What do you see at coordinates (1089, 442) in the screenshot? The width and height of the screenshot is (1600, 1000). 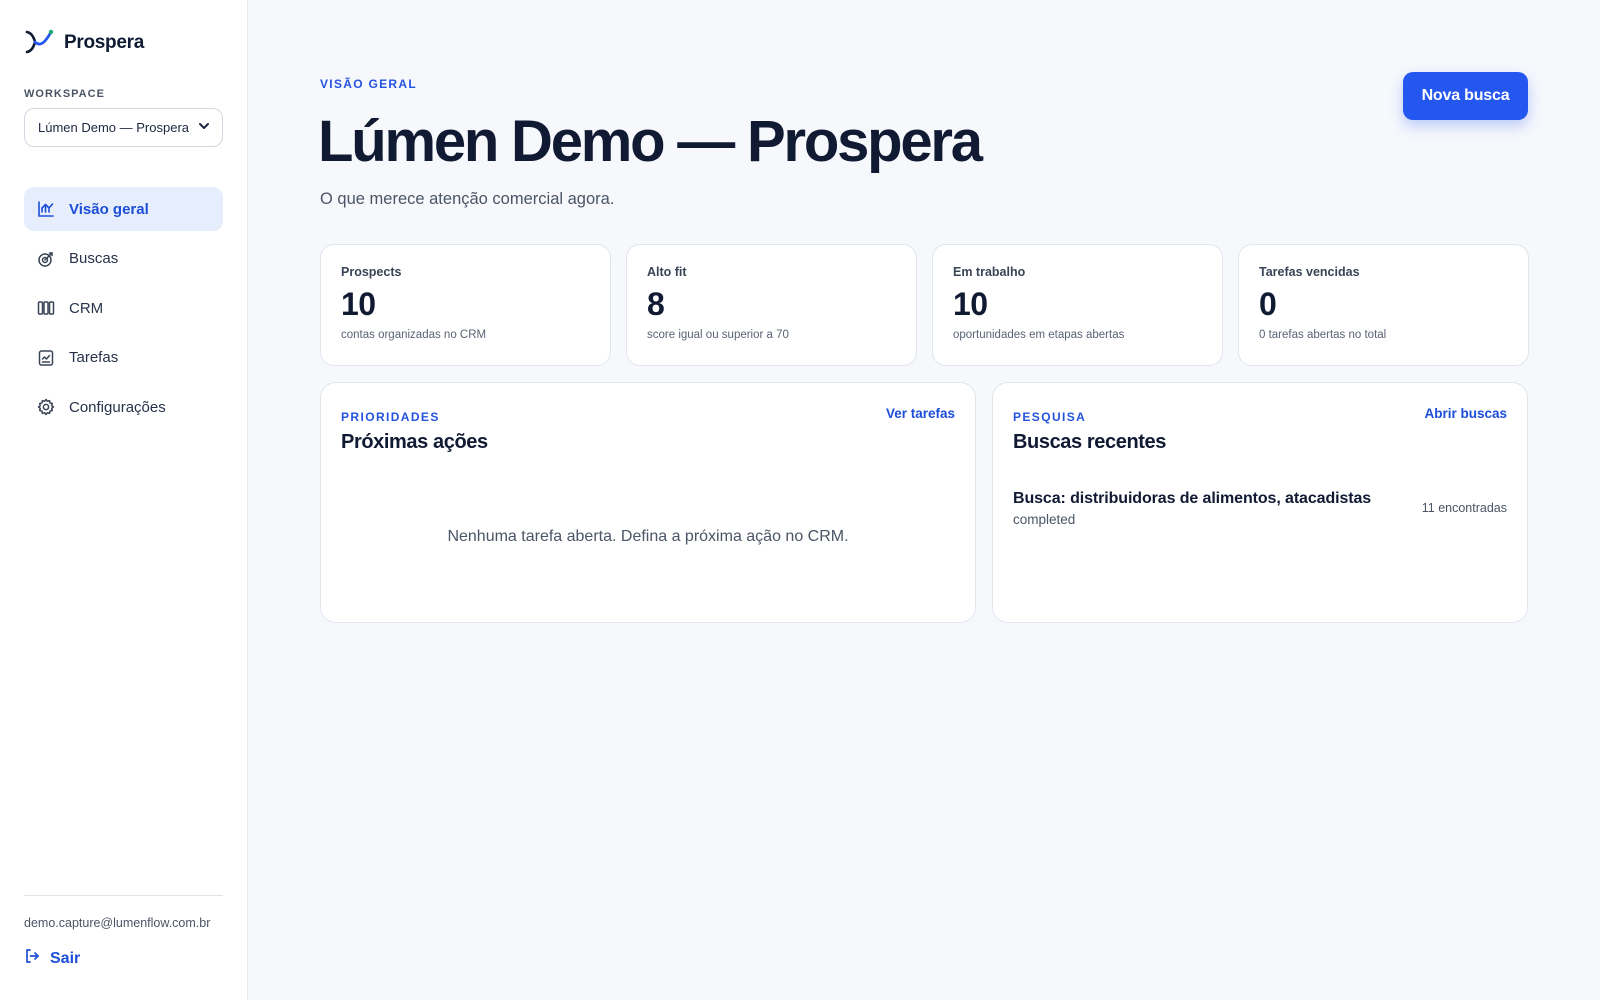 I see `panel-title: Buscas recentes` at bounding box center [1089, 442].